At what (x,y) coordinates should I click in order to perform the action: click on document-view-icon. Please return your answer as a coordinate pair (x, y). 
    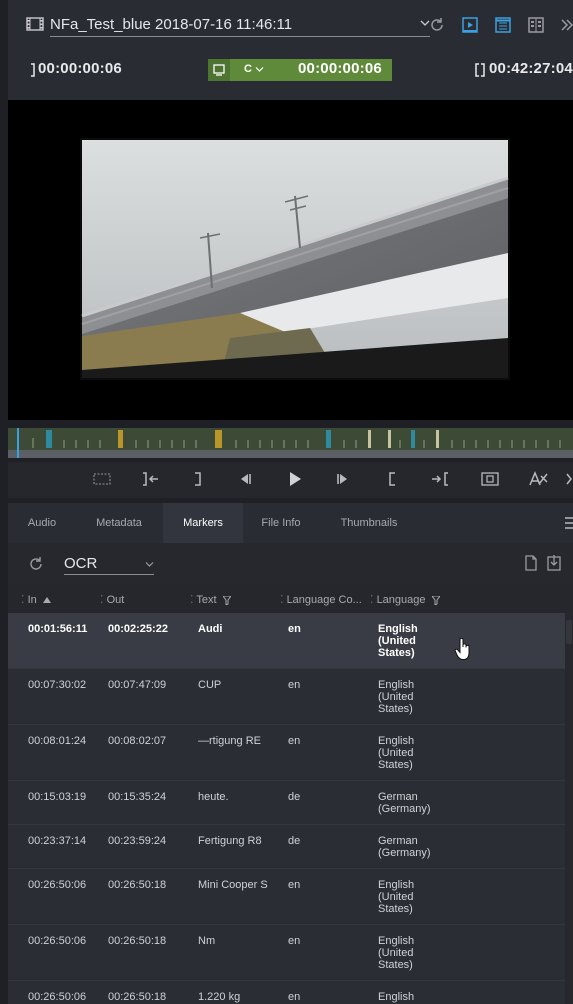
    Looking at the image, I should click on (503, 25).